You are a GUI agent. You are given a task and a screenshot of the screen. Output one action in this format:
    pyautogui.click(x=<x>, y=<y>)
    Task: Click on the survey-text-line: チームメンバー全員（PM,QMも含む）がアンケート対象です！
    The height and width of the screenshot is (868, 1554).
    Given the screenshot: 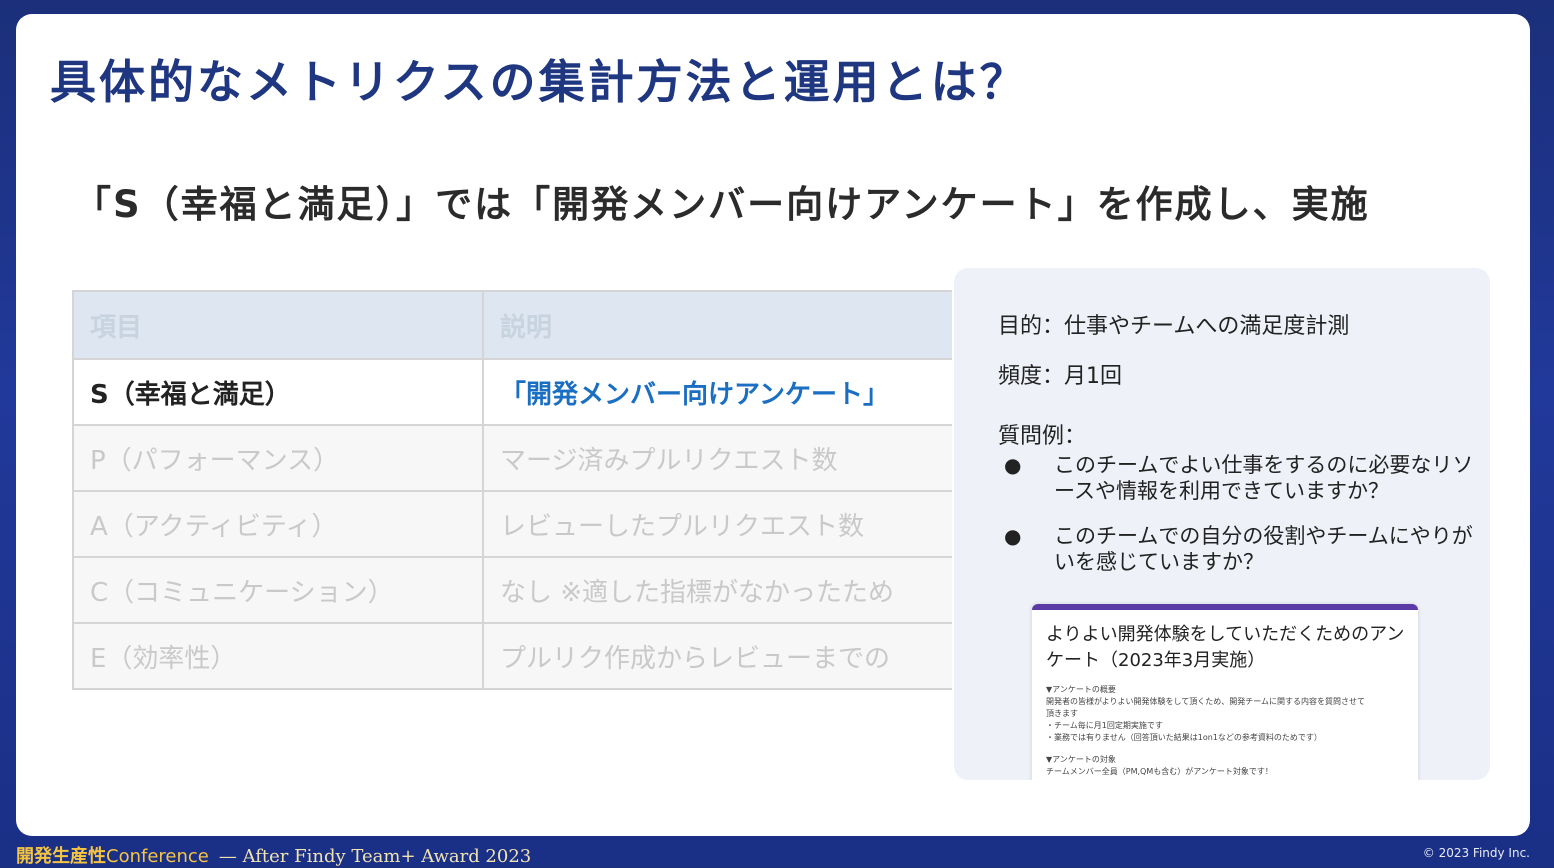 What is the action you would take?
    pyautogui.click(x=1159, y=771)
    